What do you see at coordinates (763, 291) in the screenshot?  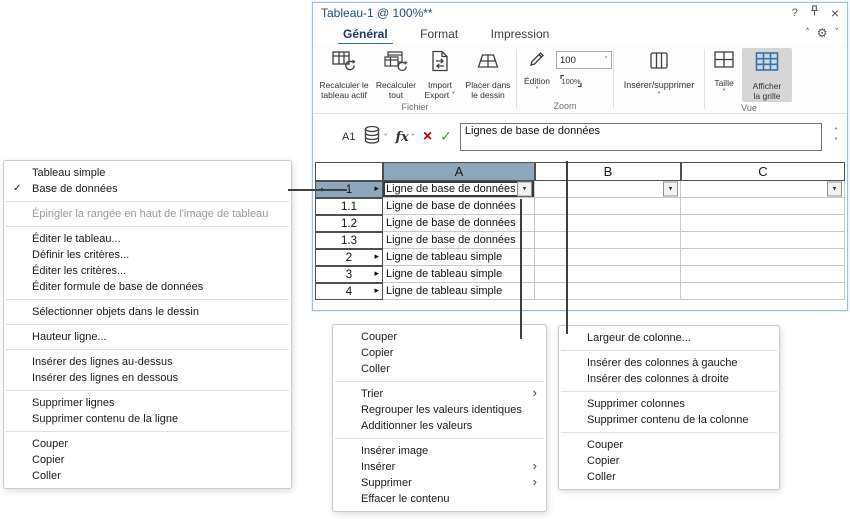 I see `cell-c7` at bounding box center [763, 291].